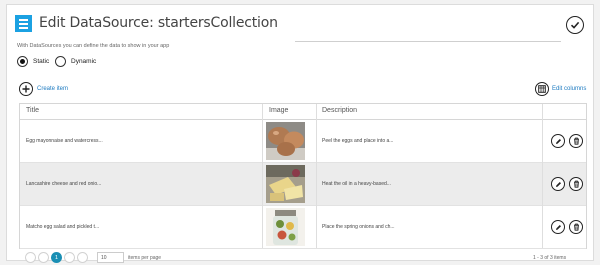 This screenshot has width=600, height=265. Describe the element at coordinates (30, 257) in the screenshot. I see `pager-first-button` at that location.